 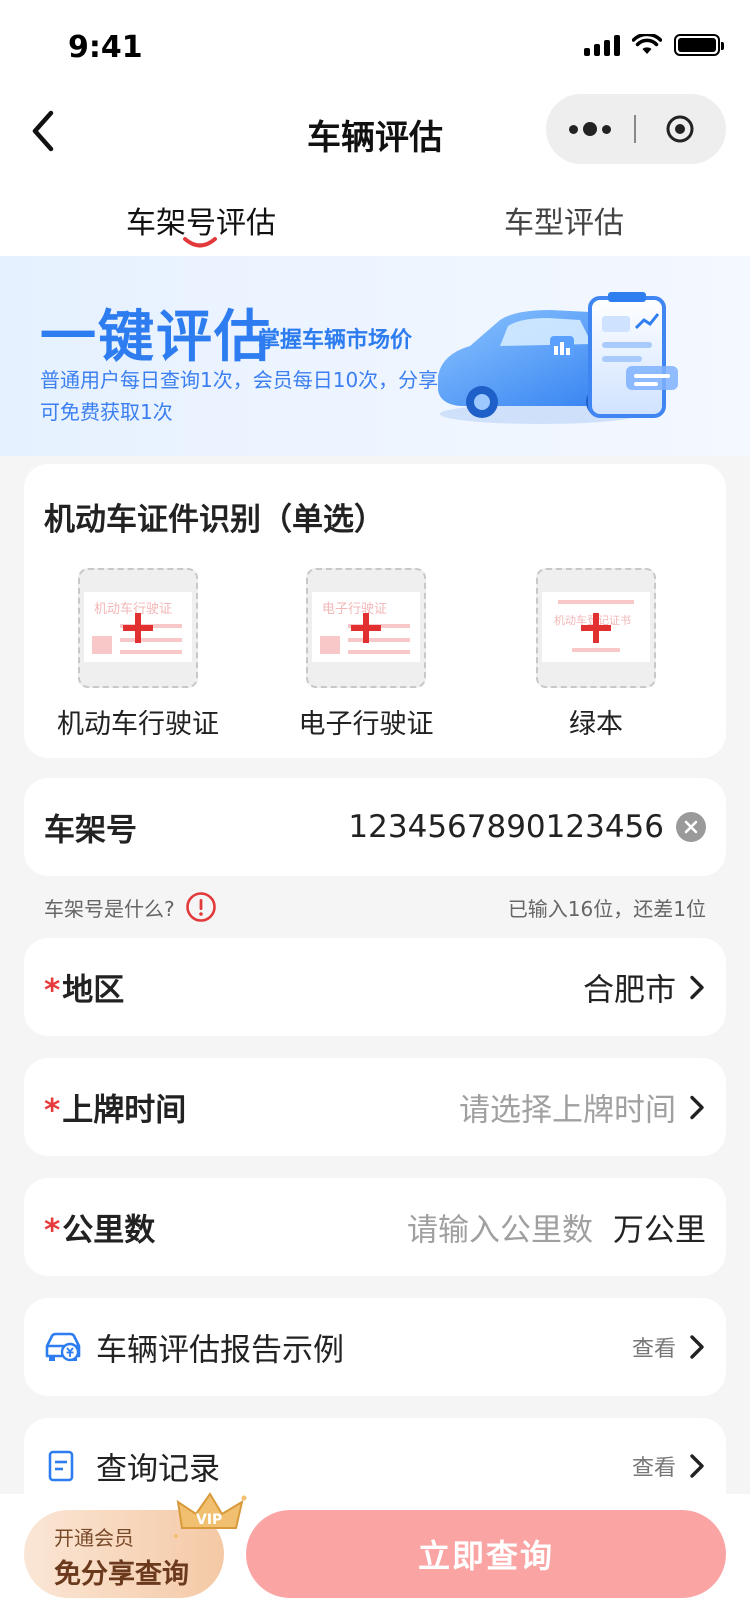 What do you see at coordinates (121, 1574) in the screenshot?
I see `vip-line2: 免分享查询` at bounding box center [121, 1574].